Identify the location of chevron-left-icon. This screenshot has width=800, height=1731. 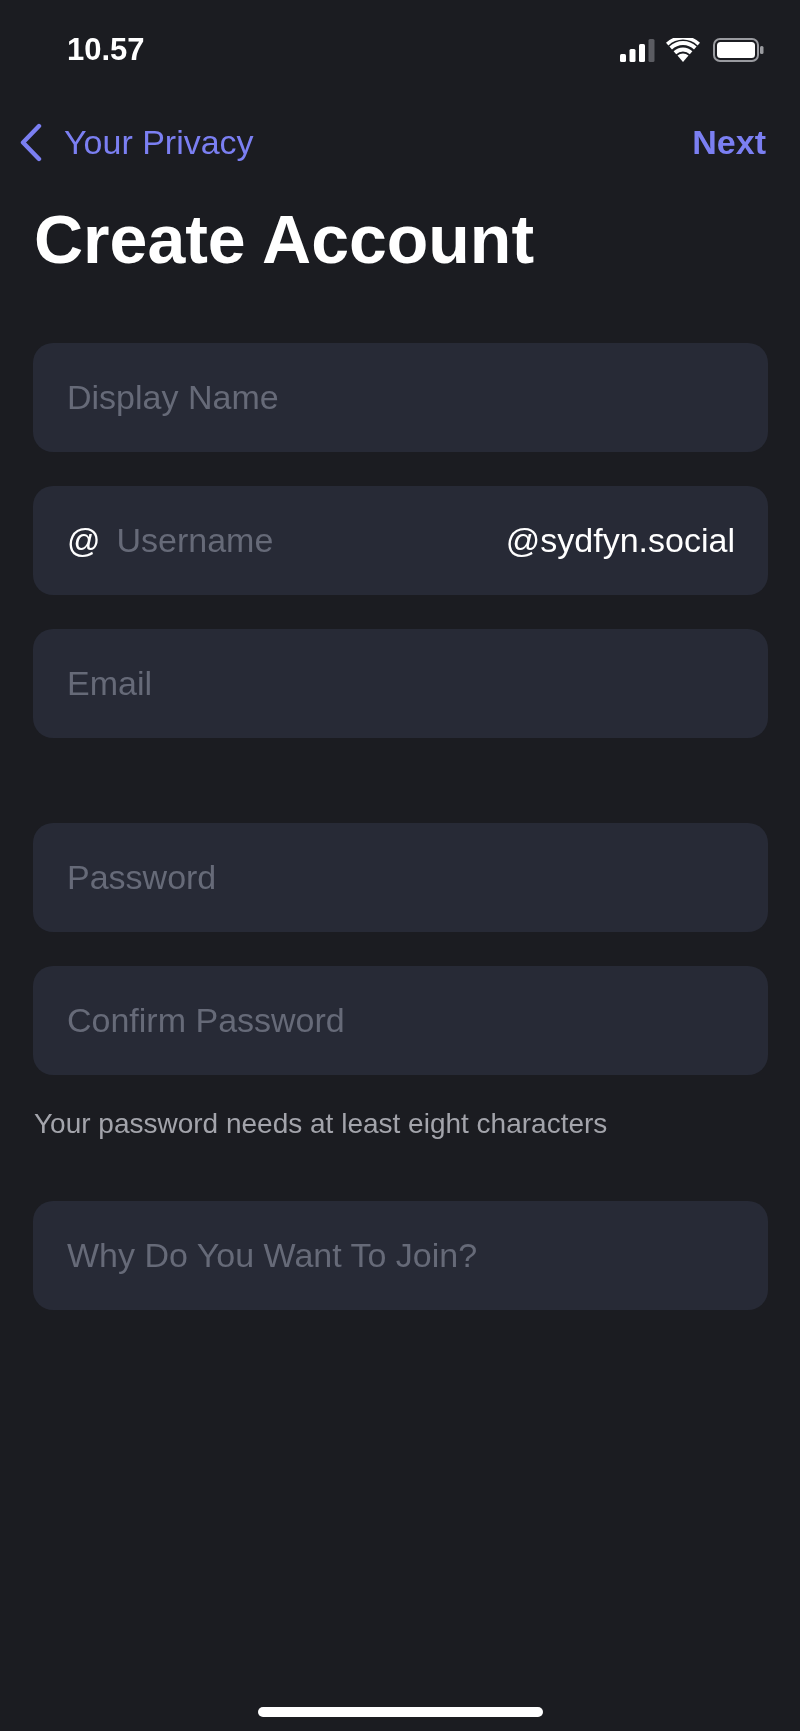
(30, 142).